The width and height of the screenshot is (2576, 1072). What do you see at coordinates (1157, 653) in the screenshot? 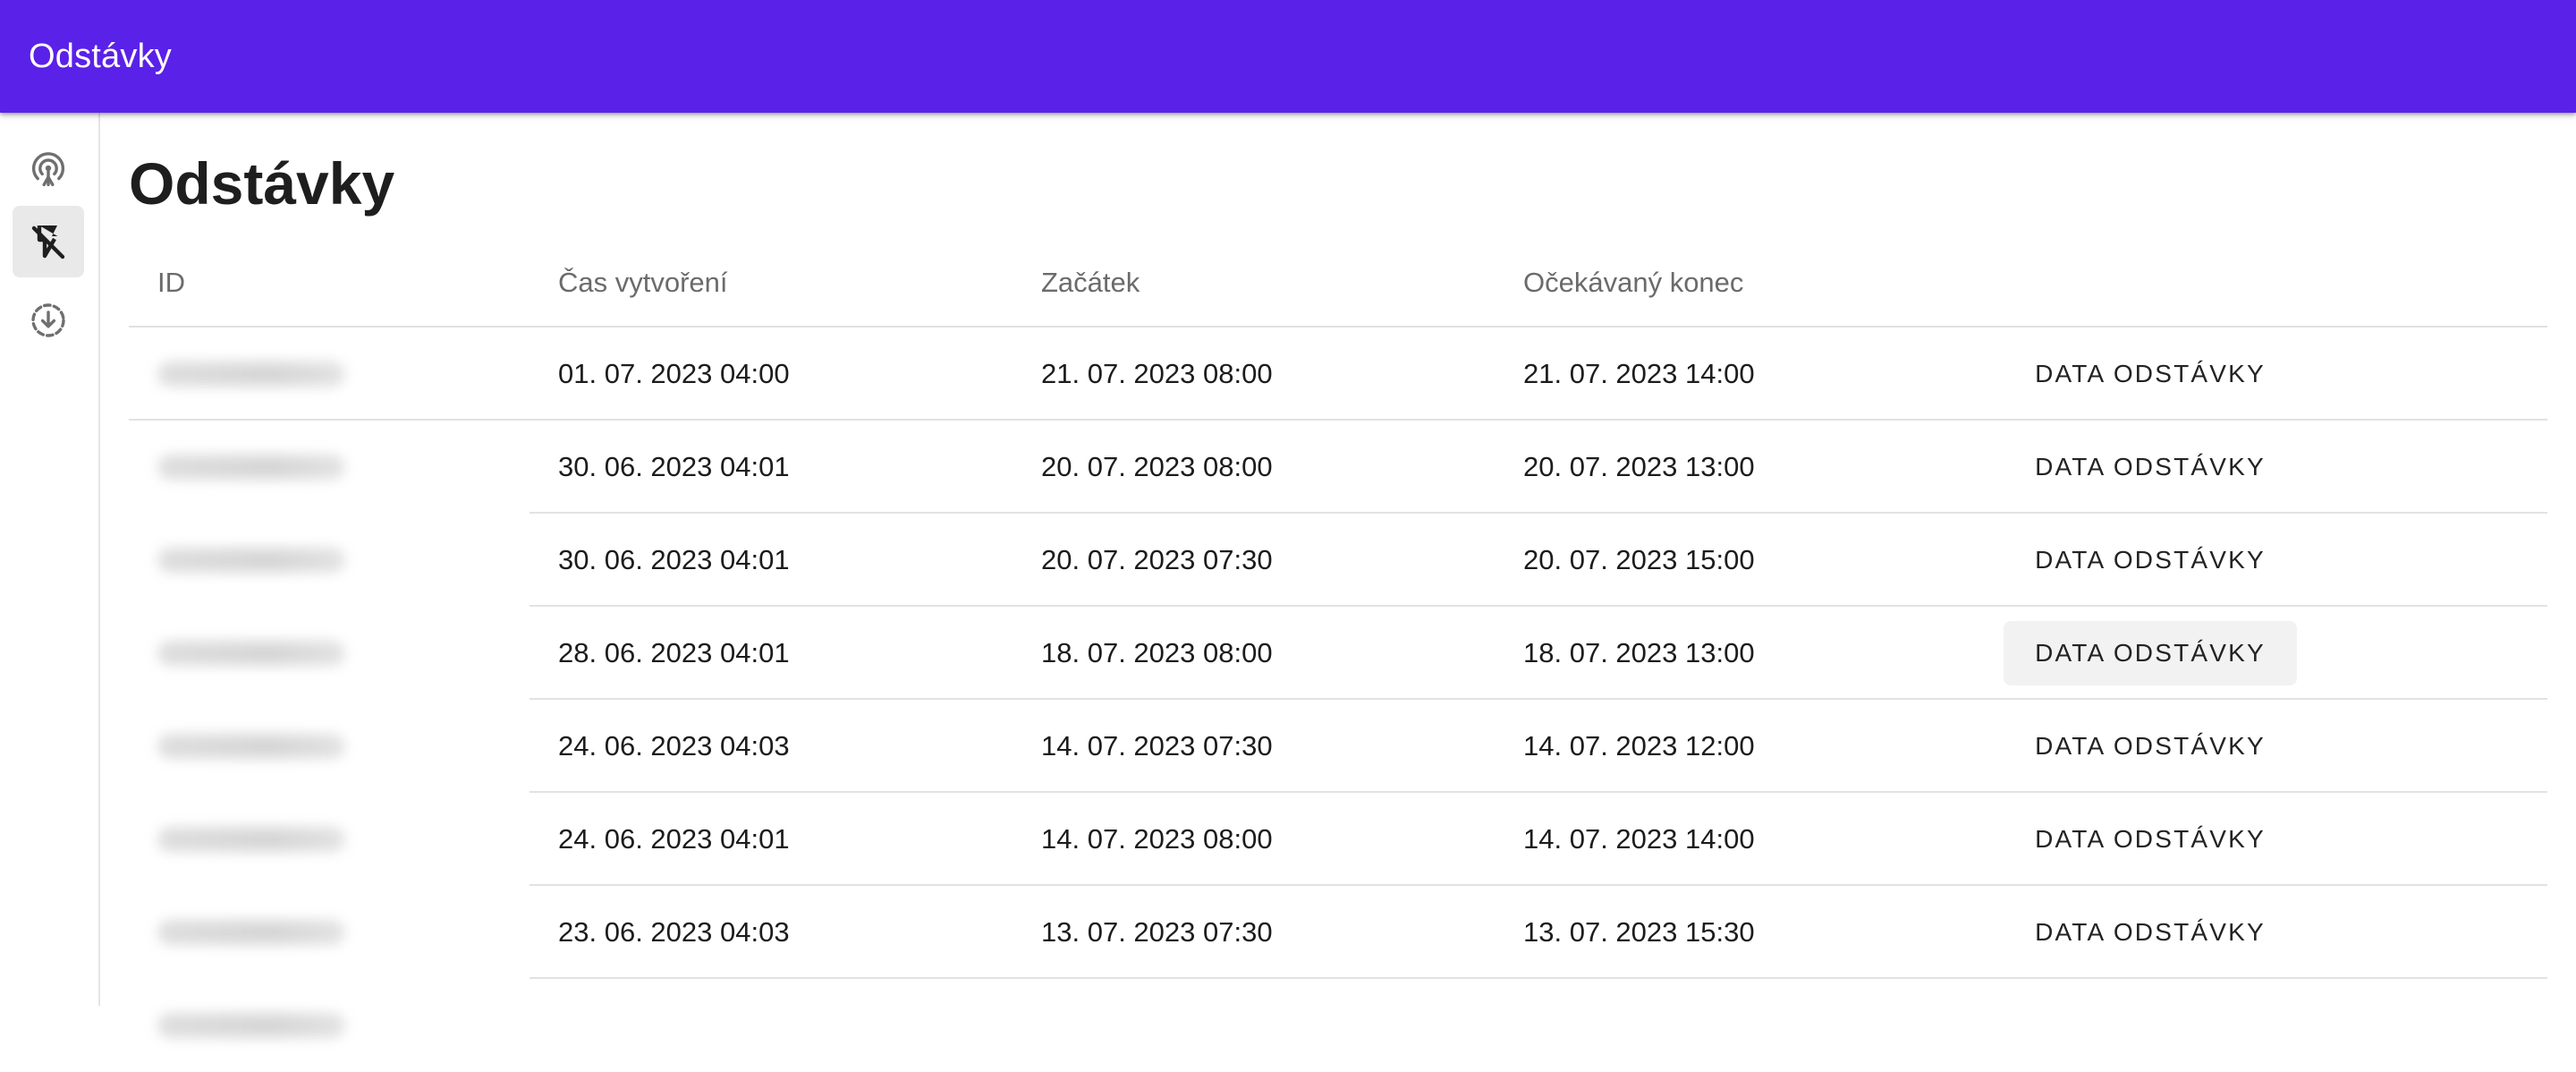
I see `start-cell: 18. 07. 2023 08:00` at bounding box center [1157, 653].